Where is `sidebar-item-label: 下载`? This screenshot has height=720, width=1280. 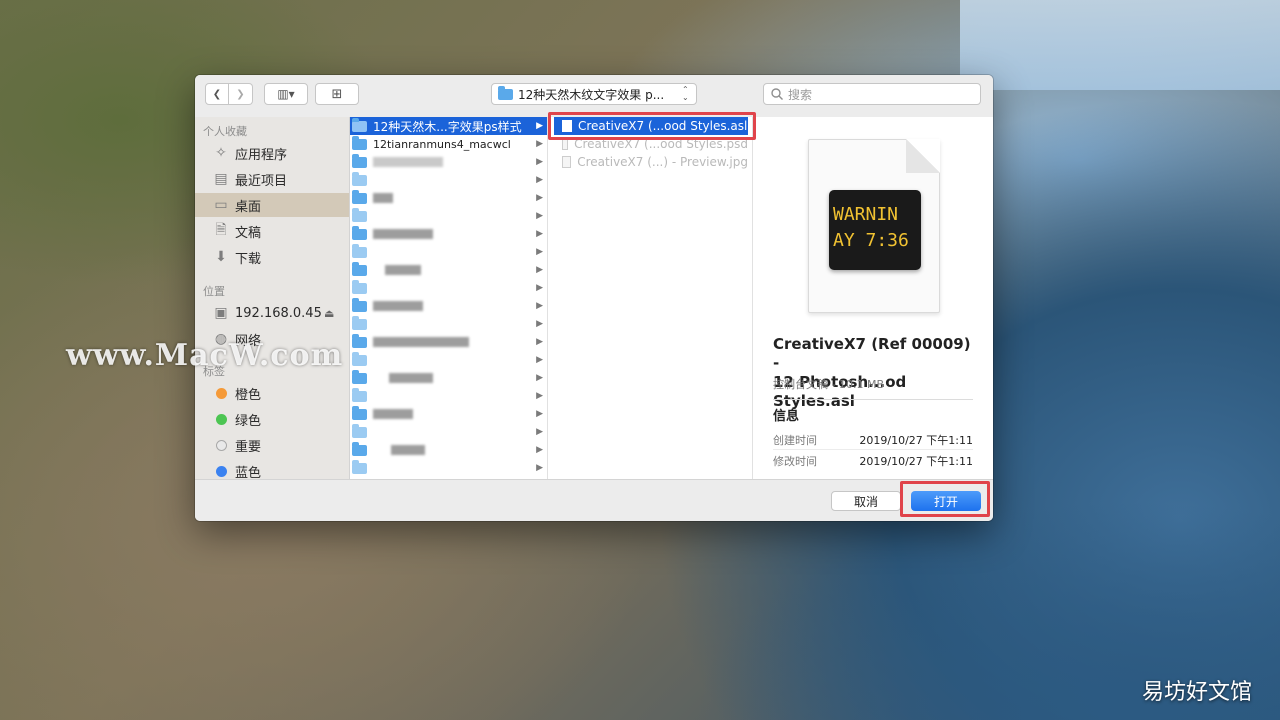
sidebar-item-label: 下载 is located at coordinates (248, 259).